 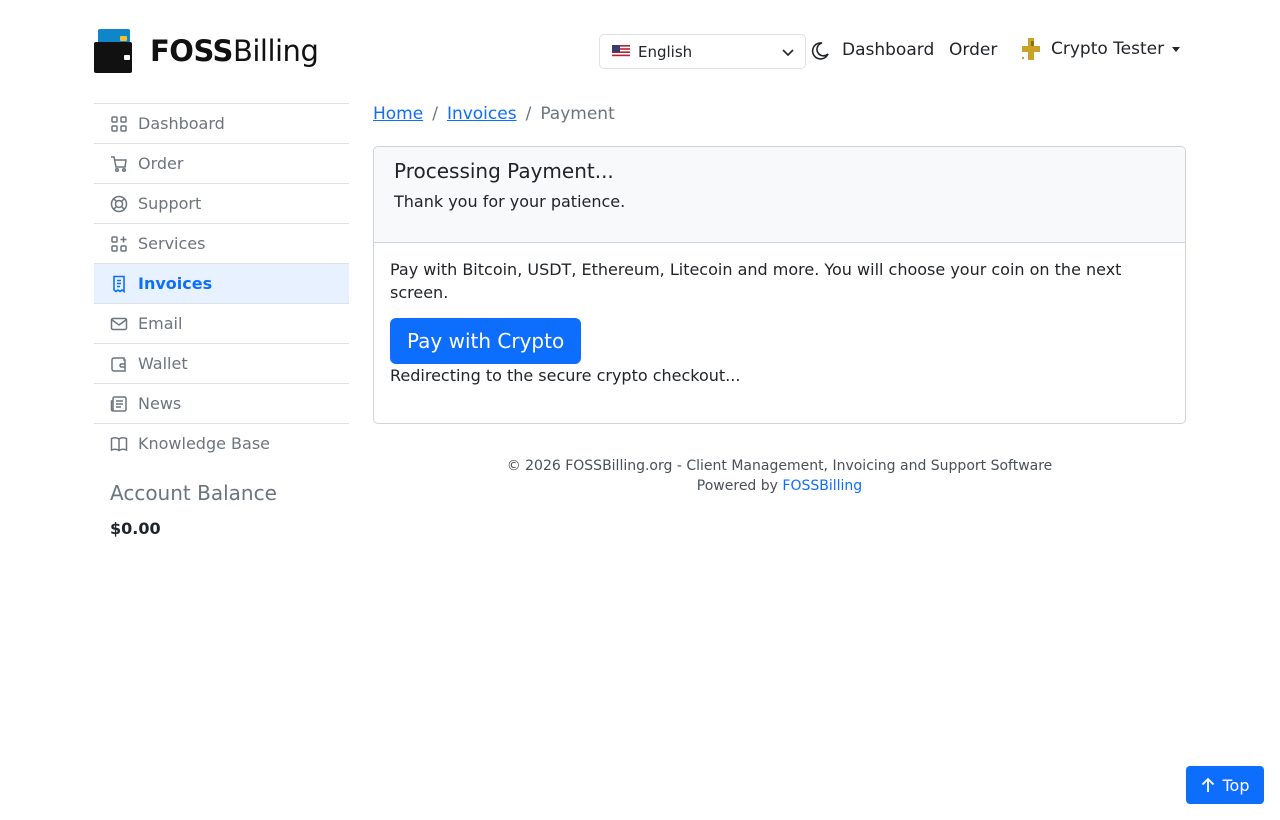 What do you see at coordinates (181, 123) in the screenshot?
I see `sidebar-item-label: Dashboard` at bounding box center [181, 123].